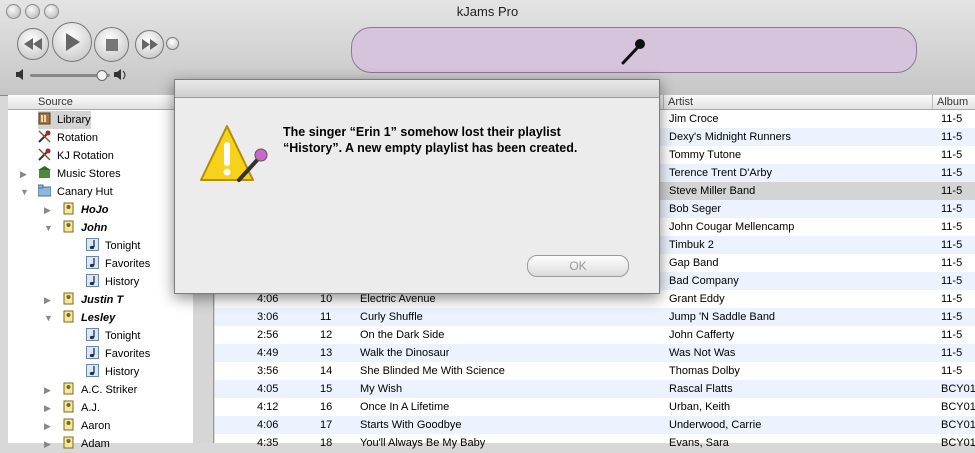 The height and width of the screenshot is (453, 975). I want to click on cell-artist: Jump 'N Saddle Band, so click(722, 317).